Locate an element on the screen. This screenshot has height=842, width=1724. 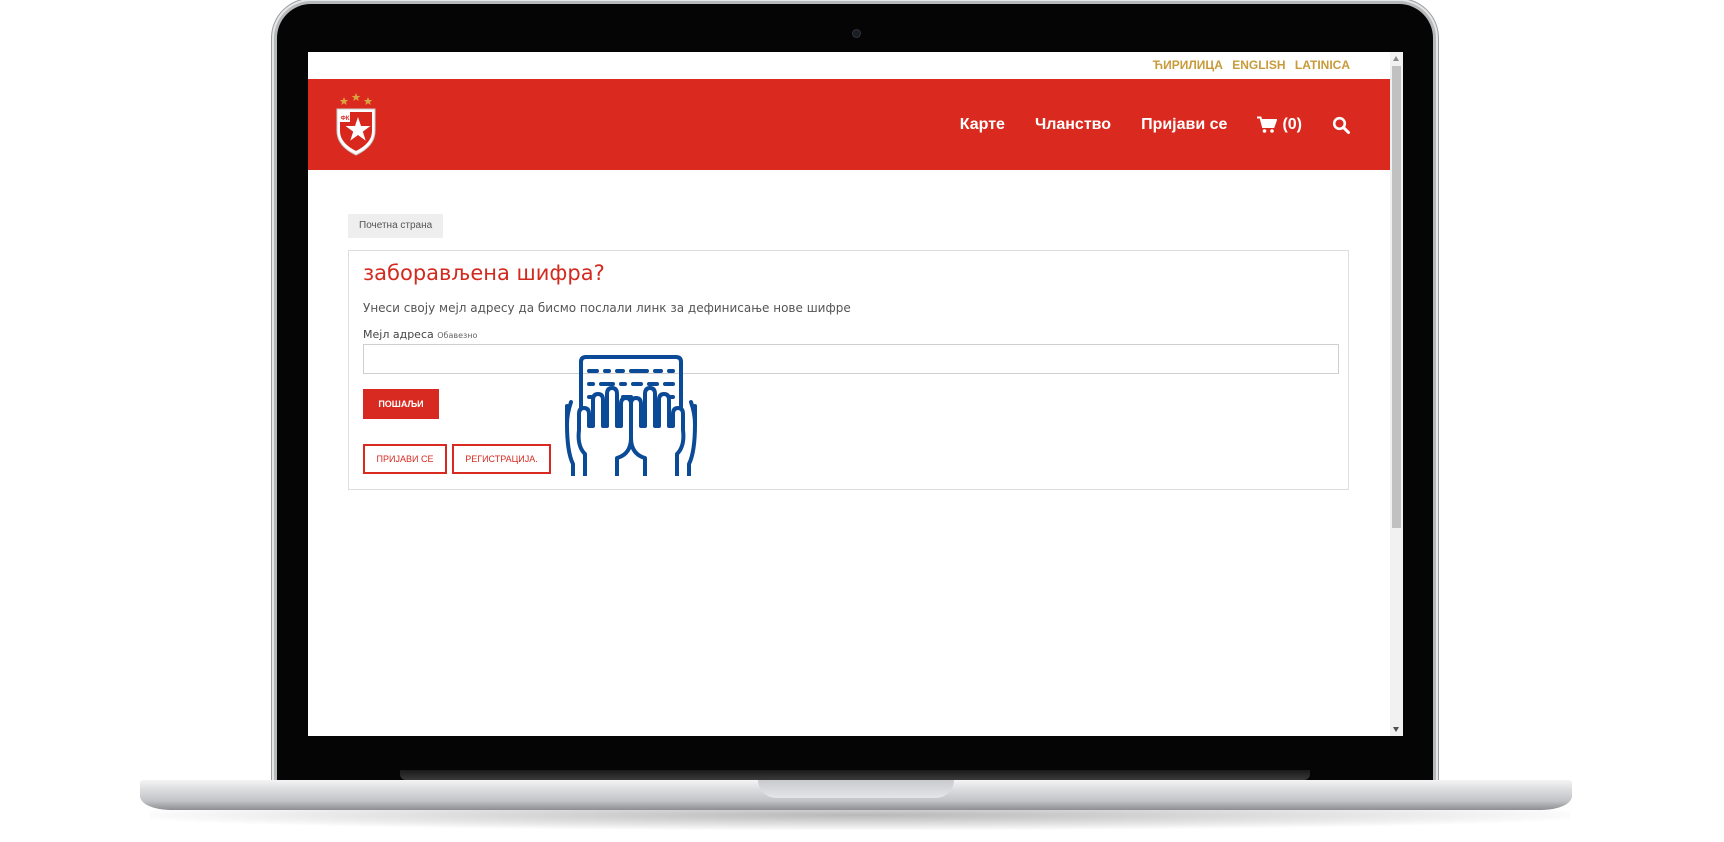
nav-item-login: Пријави се is located at coordinates (1184, 125).